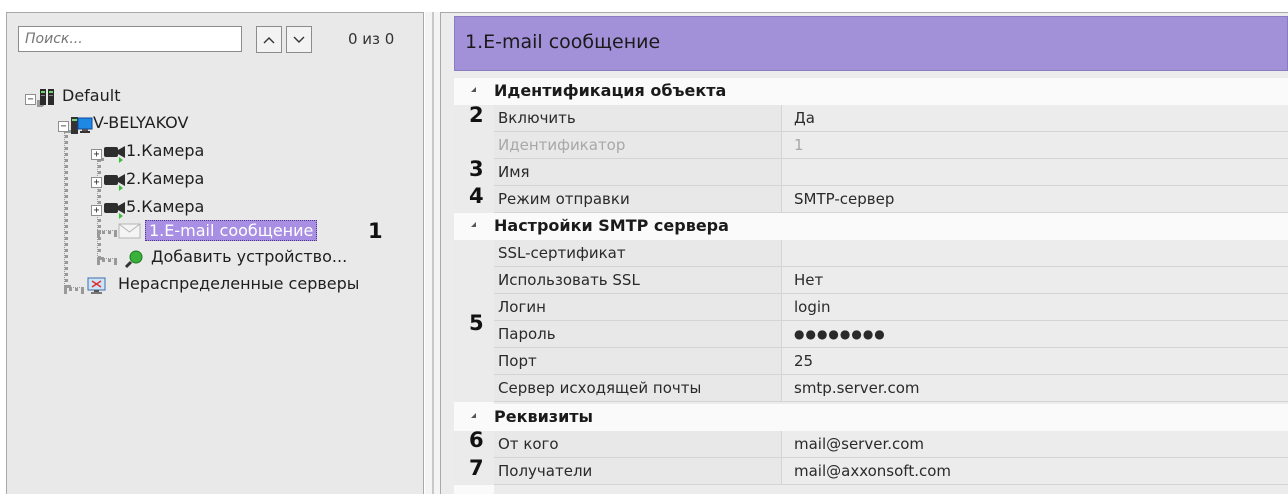 This screenshot has width=1288, height=494. What do you see at coordinates (476, 169) in the screenshot?
I see `callout-number: 3` at bounding box center [476, 169].